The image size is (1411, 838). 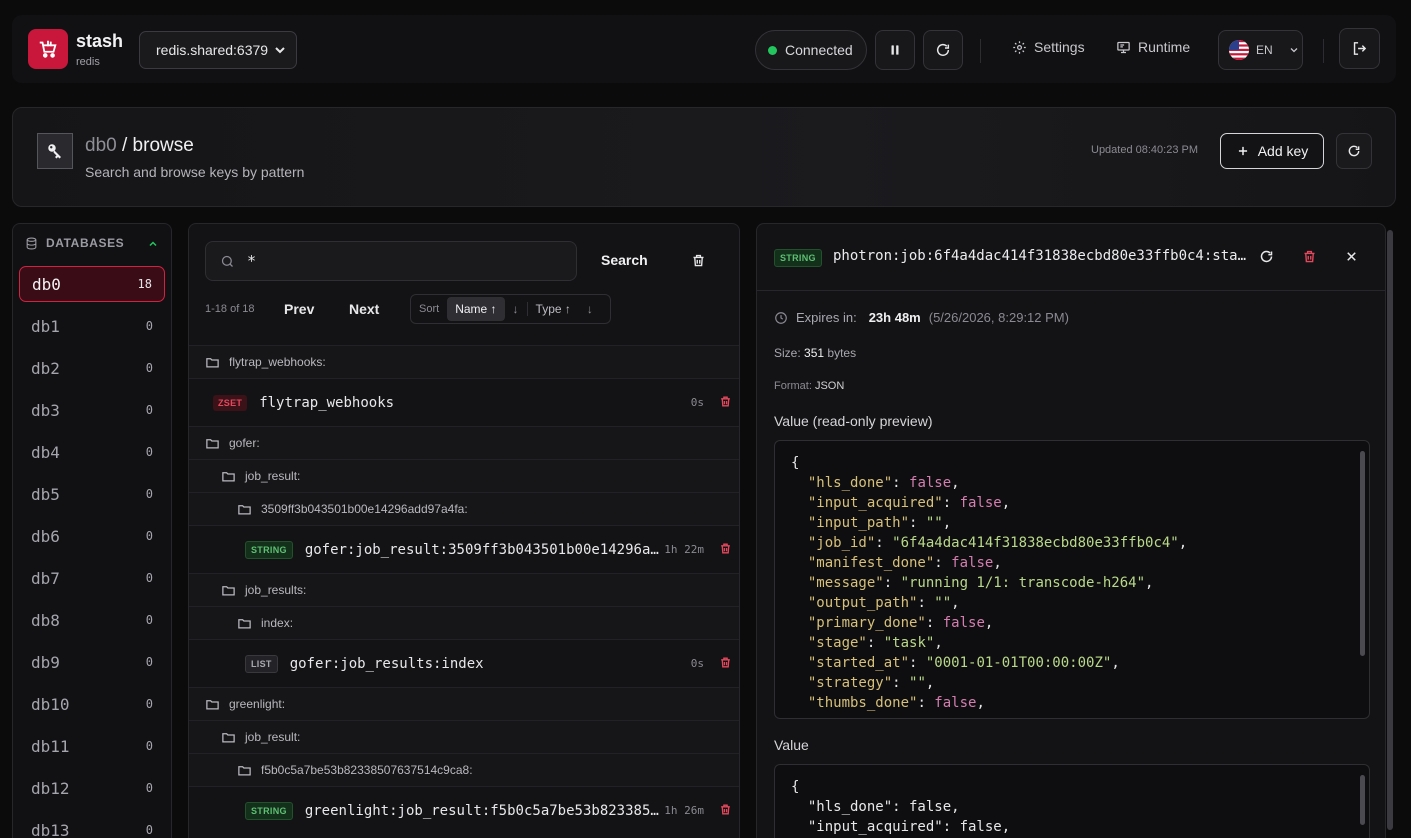 I want to click on db-item-db13: db13 0, so click(x=92, y=825).